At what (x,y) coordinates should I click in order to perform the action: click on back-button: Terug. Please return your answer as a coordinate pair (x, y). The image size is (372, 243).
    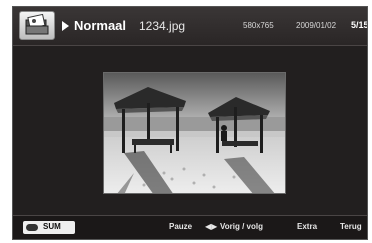
    Looking at the image, I should click on (351, 226).